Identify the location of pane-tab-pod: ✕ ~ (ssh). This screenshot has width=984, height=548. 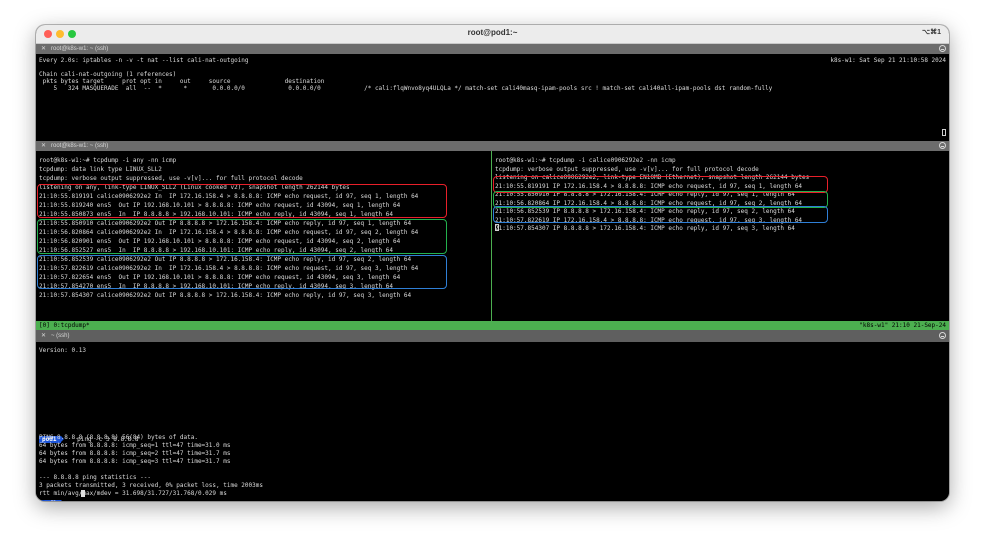
(492, 336).